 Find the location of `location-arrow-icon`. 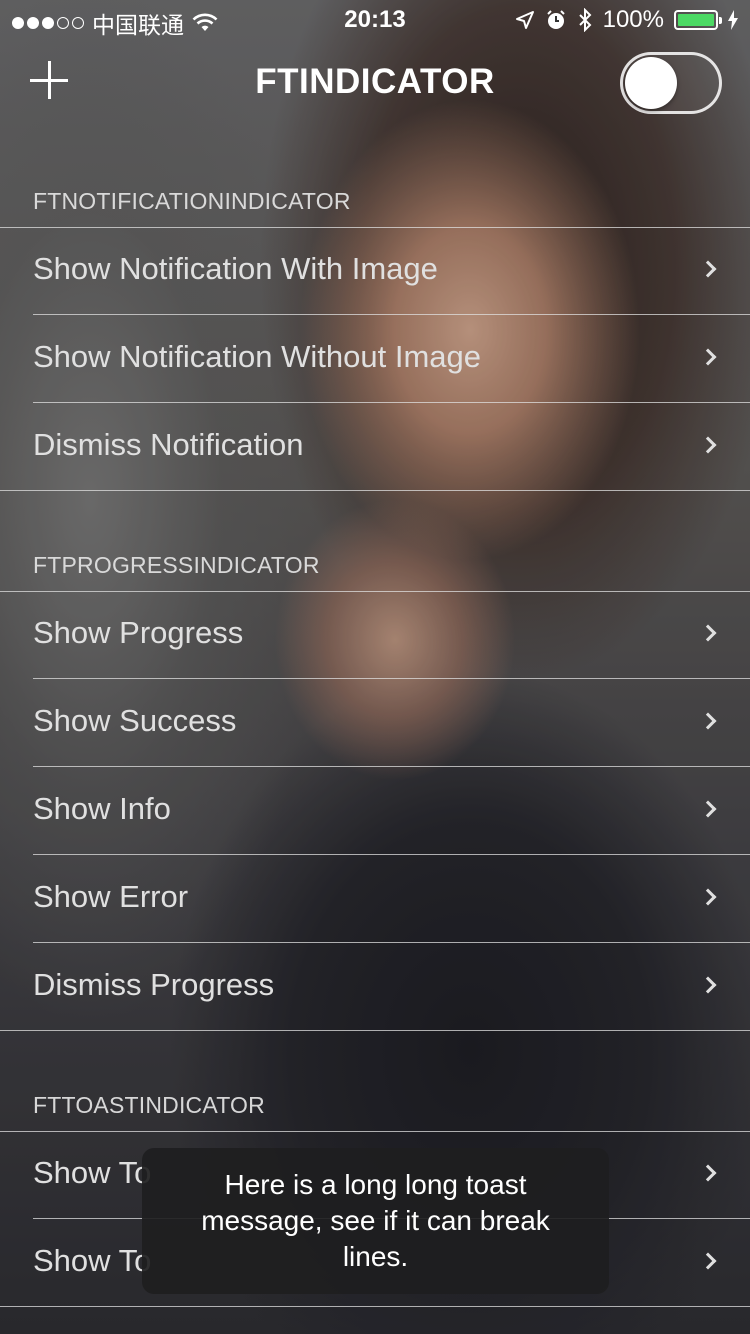

location-arrow-icon is located at coordinates (524, 20).